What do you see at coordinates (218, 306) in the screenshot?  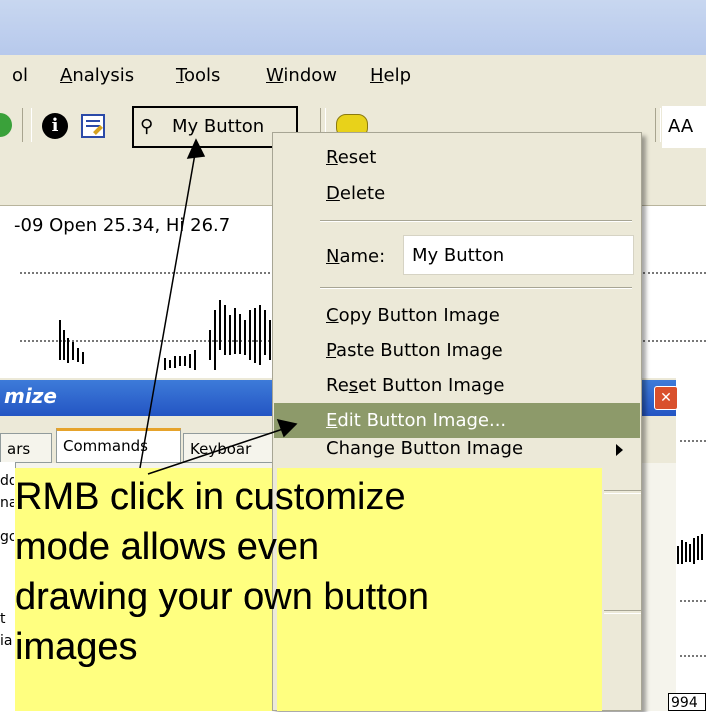 I see `annotation-arrows` at bounding box center [218, 306].